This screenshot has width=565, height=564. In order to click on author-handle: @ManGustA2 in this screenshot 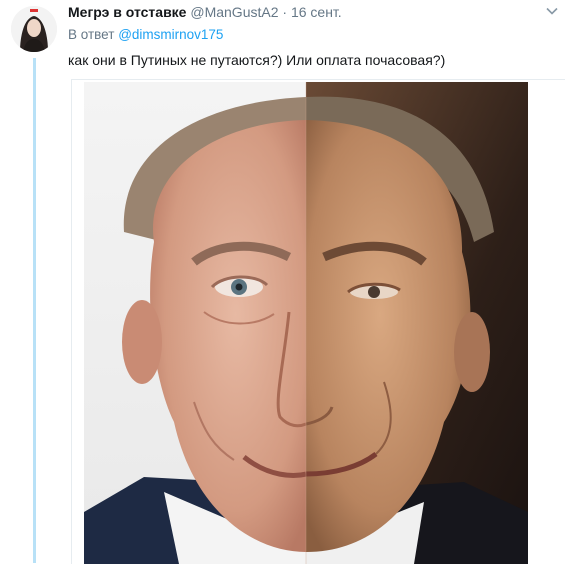, I will do `click(234, 12)`.